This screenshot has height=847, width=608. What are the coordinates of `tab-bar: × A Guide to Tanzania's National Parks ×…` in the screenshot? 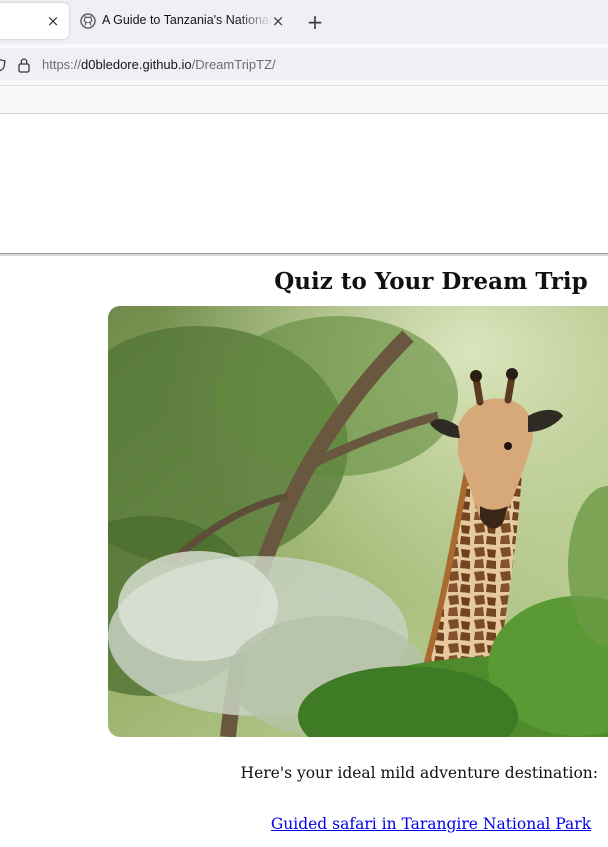 It's located at (304, 22).